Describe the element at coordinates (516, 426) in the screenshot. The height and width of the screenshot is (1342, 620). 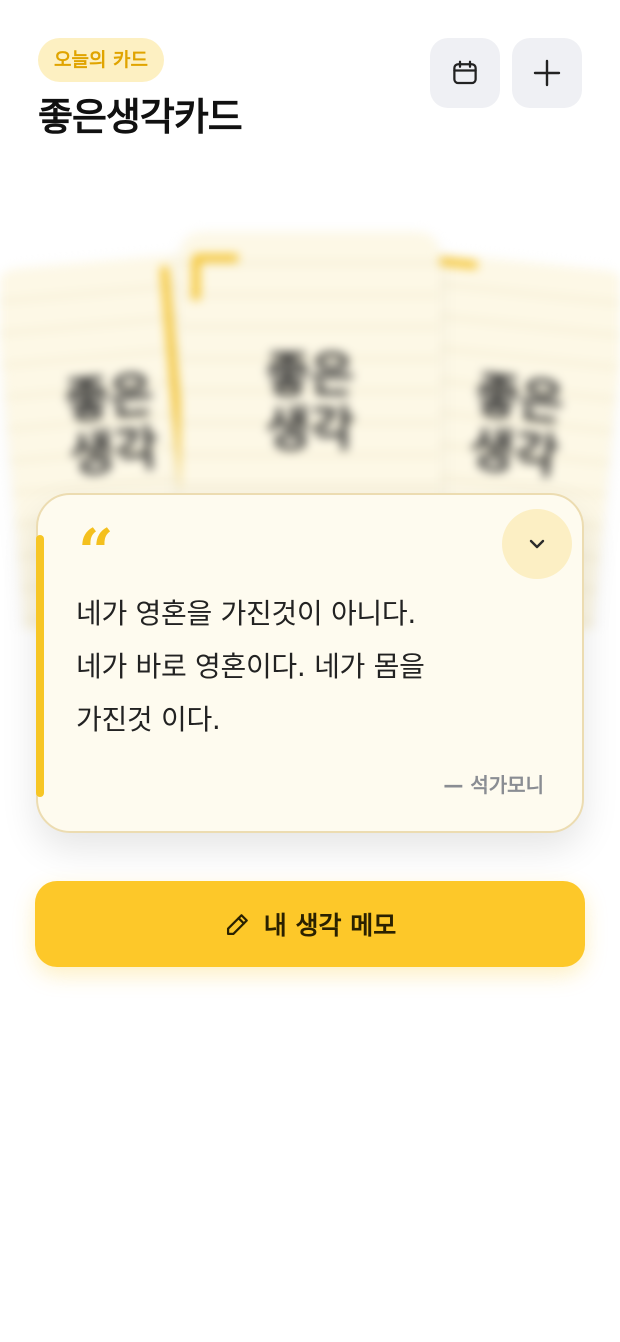
I see `card-right-text: 좋은 생각` at that location.